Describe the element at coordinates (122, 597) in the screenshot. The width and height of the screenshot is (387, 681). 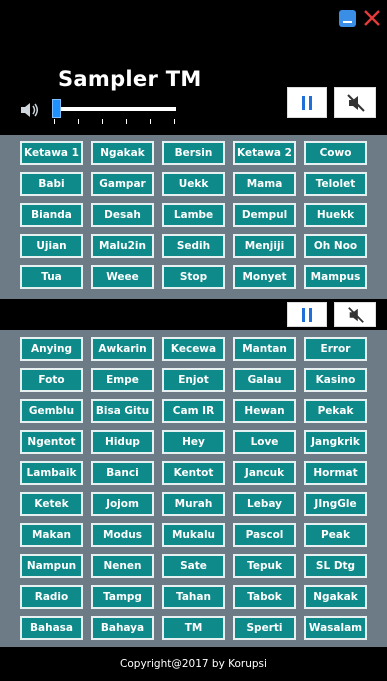
I see `sound-button: Tampg` at that location.